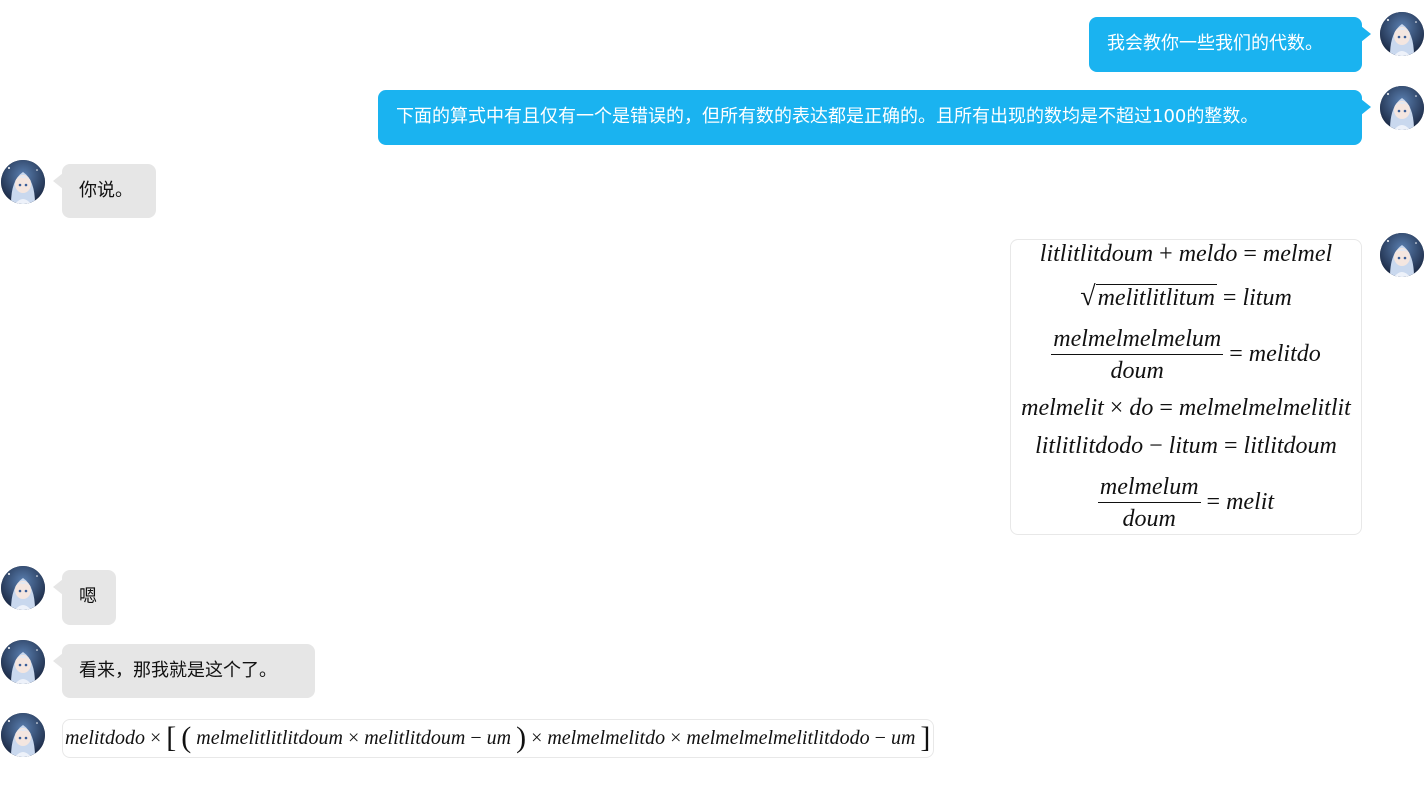  What do you see at coordinates (88, 596) in the screenshot?
I see `message-text: 嗯` at bounding box center [88, 596].